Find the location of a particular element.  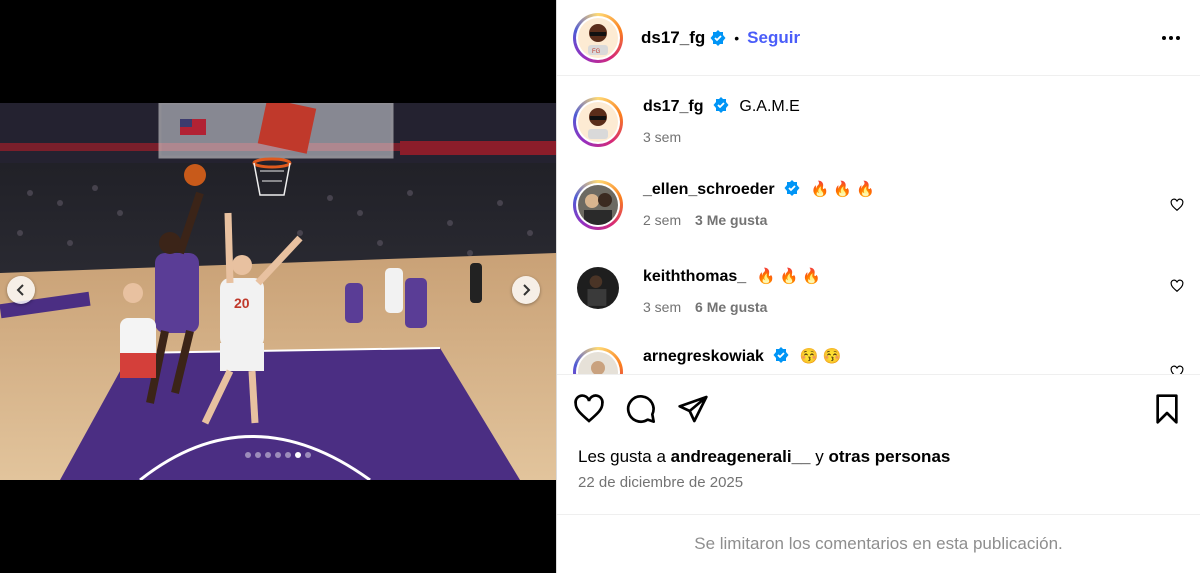

caption-time: 3 sem is located at coordinates (662, 137).